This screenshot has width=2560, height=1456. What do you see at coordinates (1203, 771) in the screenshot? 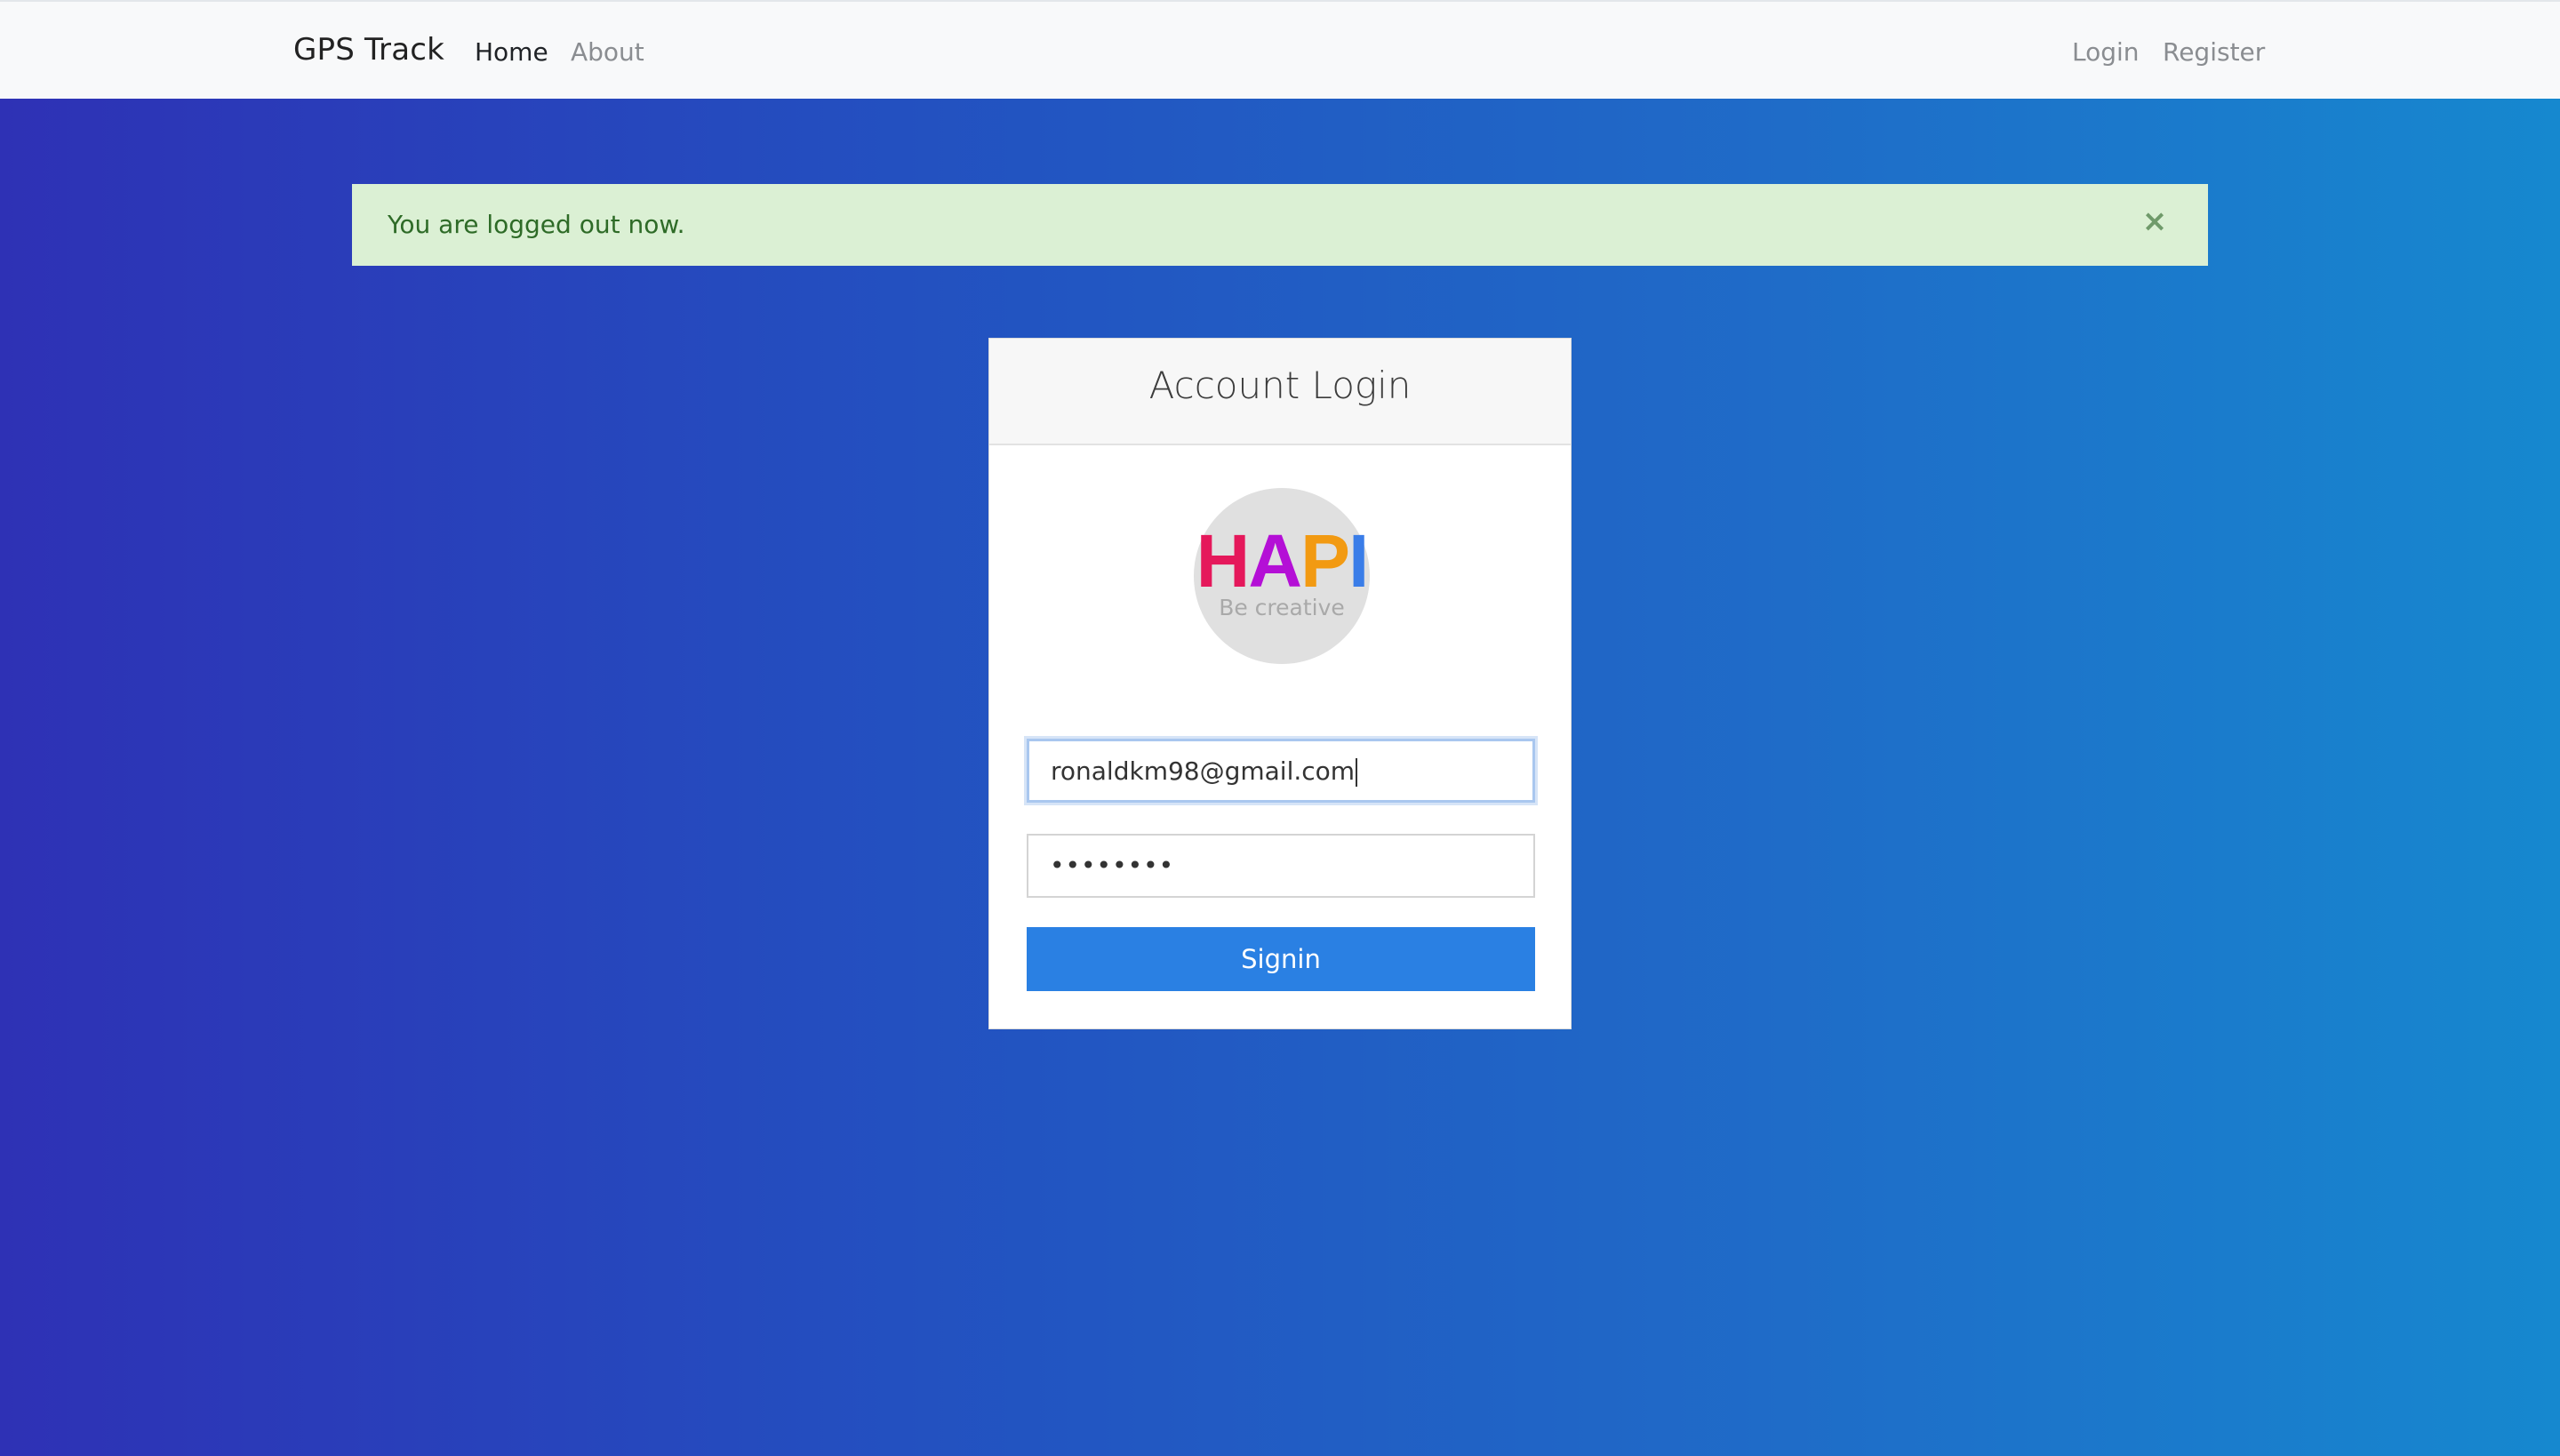
I see `email-value: ronaldkm98@gmail.com` at bounding box center [1203, 771].